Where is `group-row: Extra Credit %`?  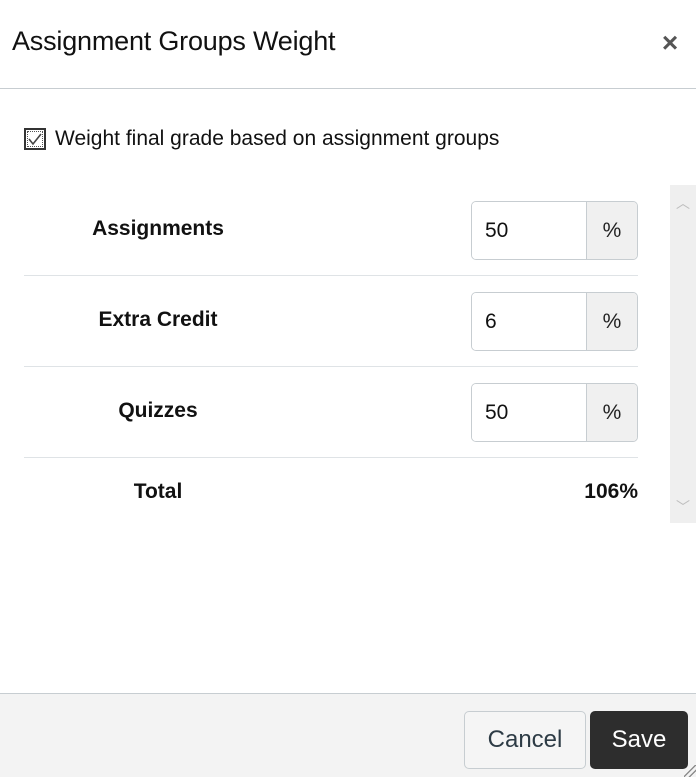
group-row: Extra Credit % is located at coordinates (331, 321).